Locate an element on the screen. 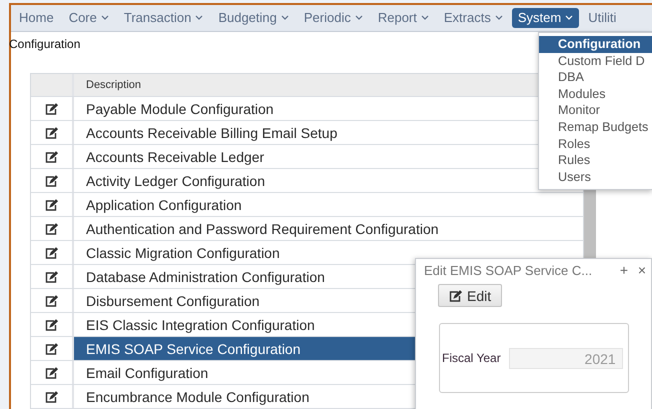  menu-item: System is located at coordinates (546, 18).